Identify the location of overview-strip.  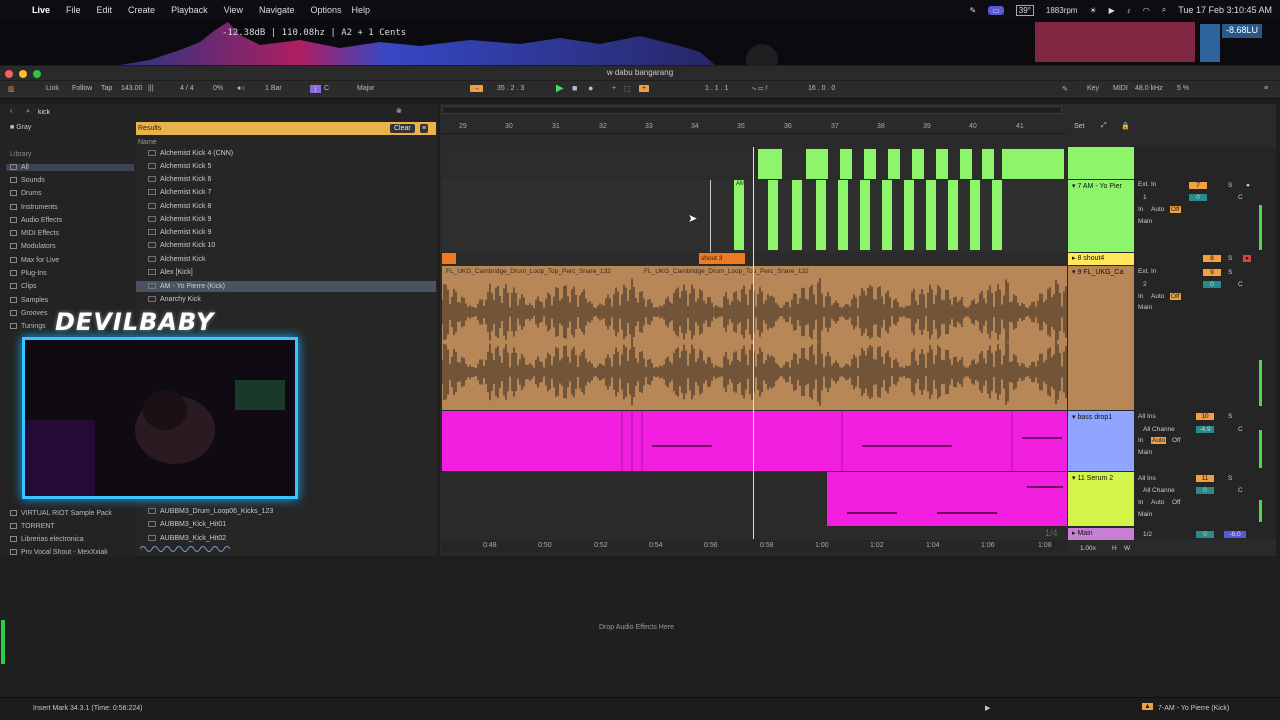
(752, 110).